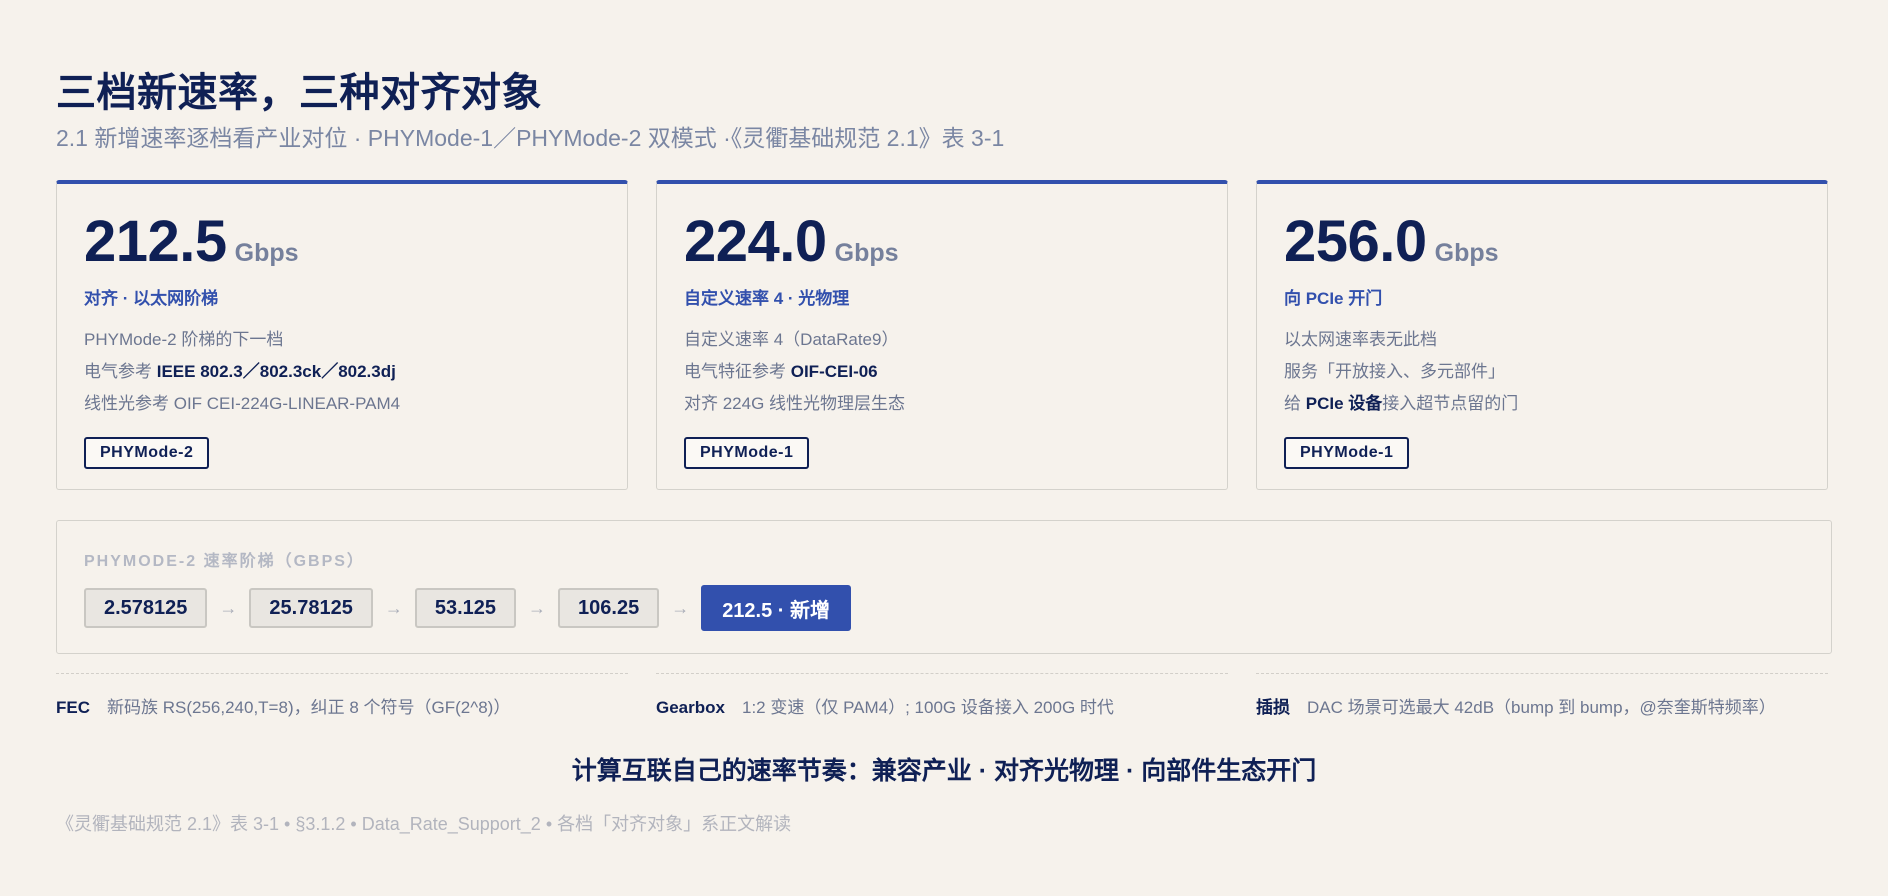 The image size is (1888, 896). I want to click on note-insertion-loss: 插损 DAC 场景可选最大 42dB（bump 到 bump，@奈奎斯特频率）, so click(1516, 705).